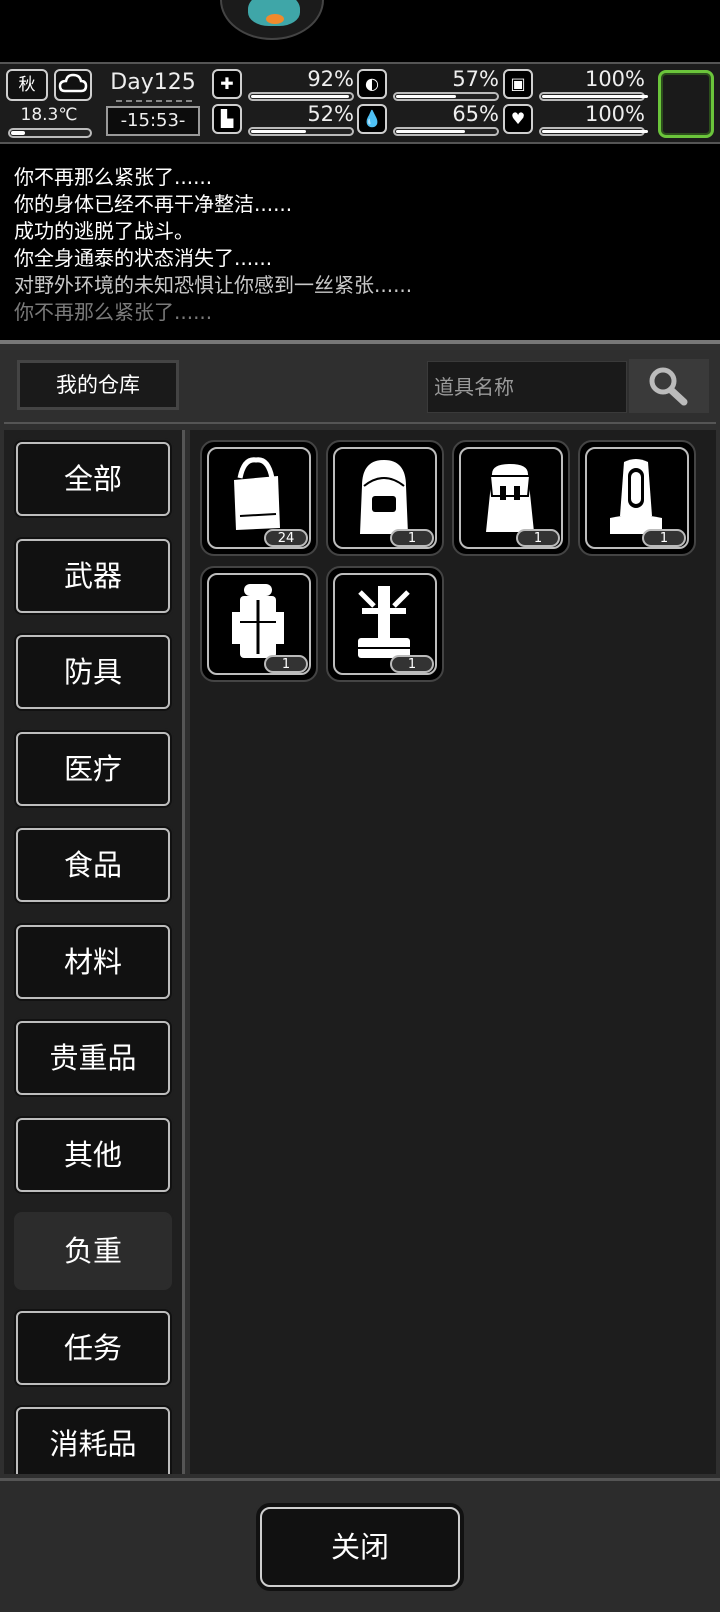  What do you see at coordinates (93, 961) in the screenshot?
I see `category-button: 材料` at bounding box center [93, 961].